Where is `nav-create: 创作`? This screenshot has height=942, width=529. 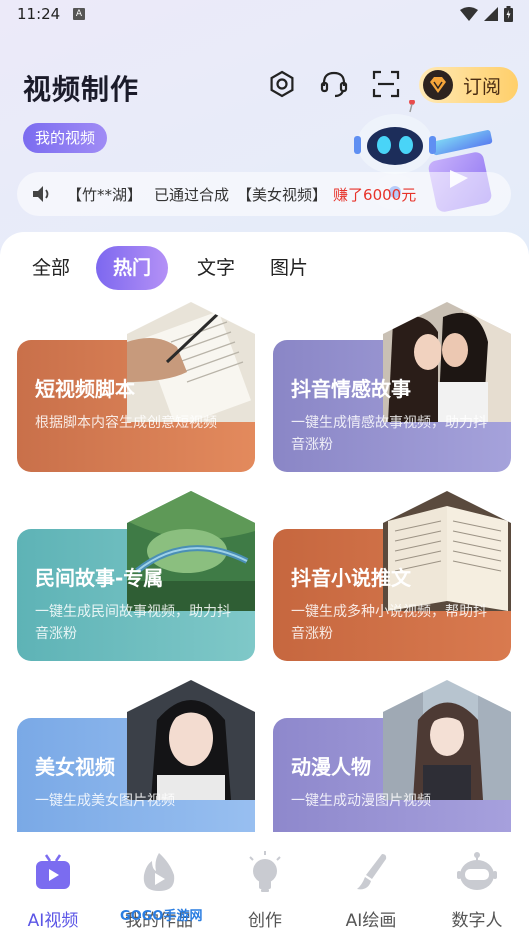
nav-create: 创作 is located at coordinates (265, 890).